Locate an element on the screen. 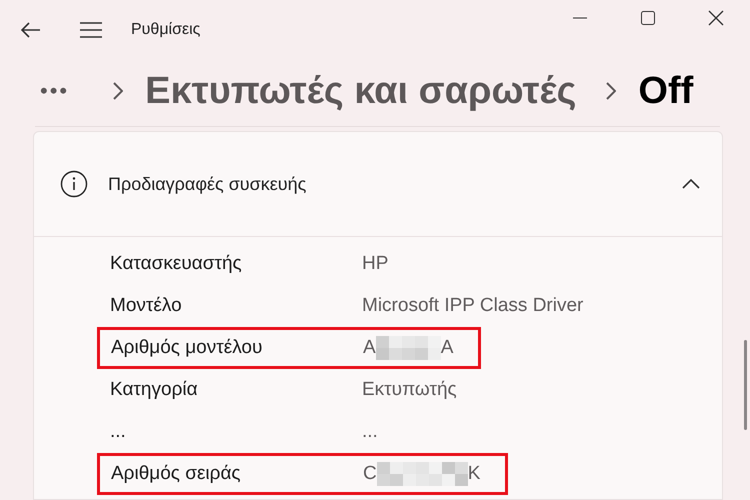 This screenshot has width=750, height=500. chevron-up-icon is located at coordinates (691, 184).